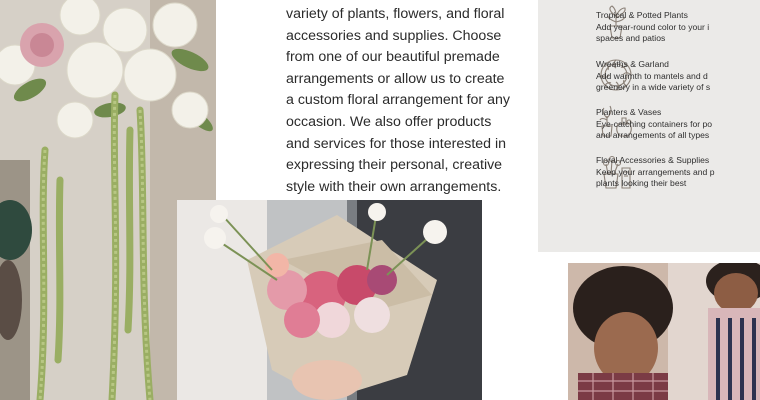 The width and height of the screenshot is (760, 400). I want to click on intro-line: a custom floral arrangement for any, so click(398, 100).